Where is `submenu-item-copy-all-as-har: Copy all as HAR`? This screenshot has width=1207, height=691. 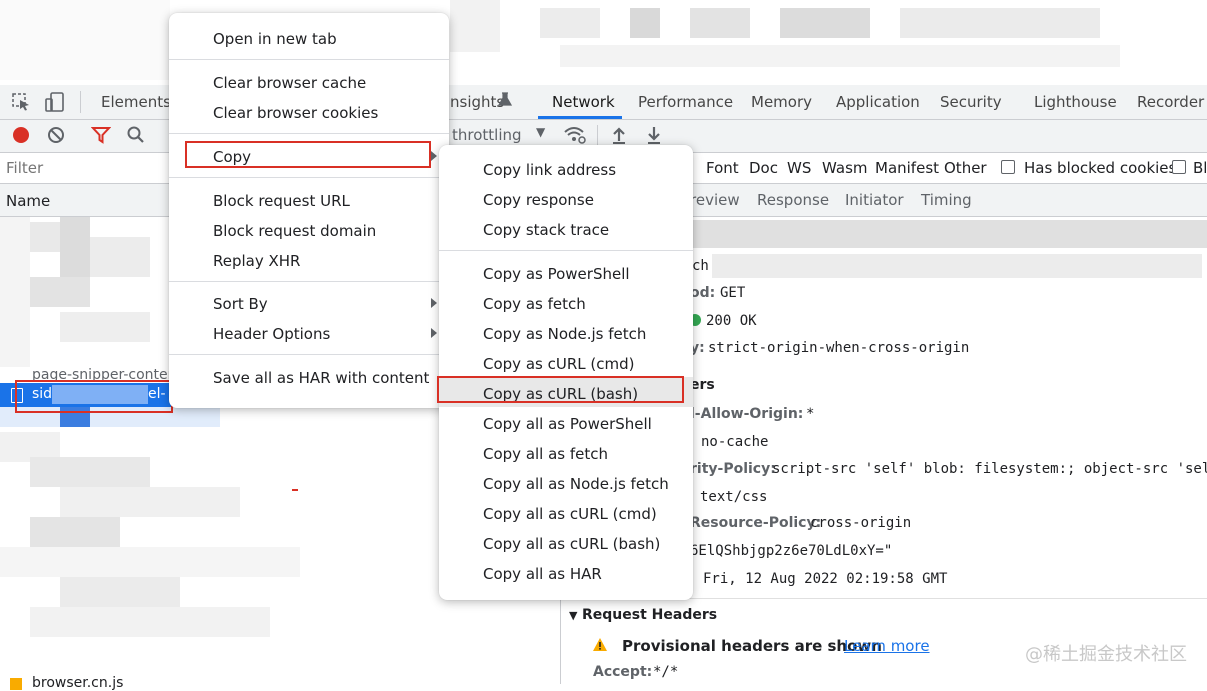 submenu-item-copy-all-as-har: Copy all as HAR is located at coordinates (542, 574).